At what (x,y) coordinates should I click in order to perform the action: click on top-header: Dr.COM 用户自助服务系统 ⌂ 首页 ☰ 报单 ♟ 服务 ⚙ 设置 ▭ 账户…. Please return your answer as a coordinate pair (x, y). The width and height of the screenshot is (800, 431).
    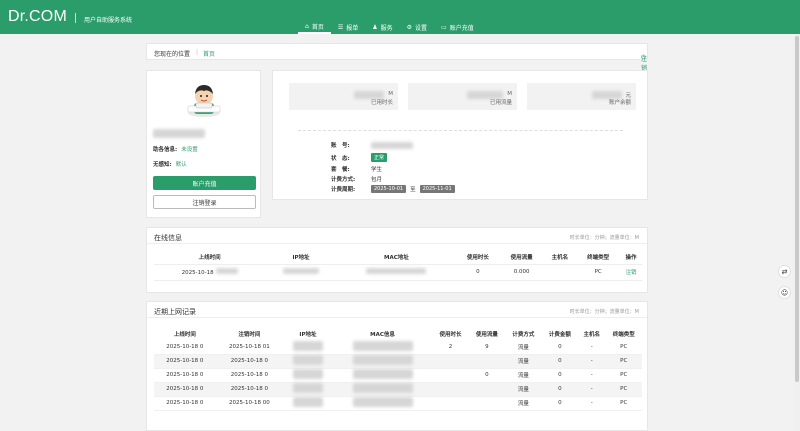
    Looking at the image, I should click on (400, 17).